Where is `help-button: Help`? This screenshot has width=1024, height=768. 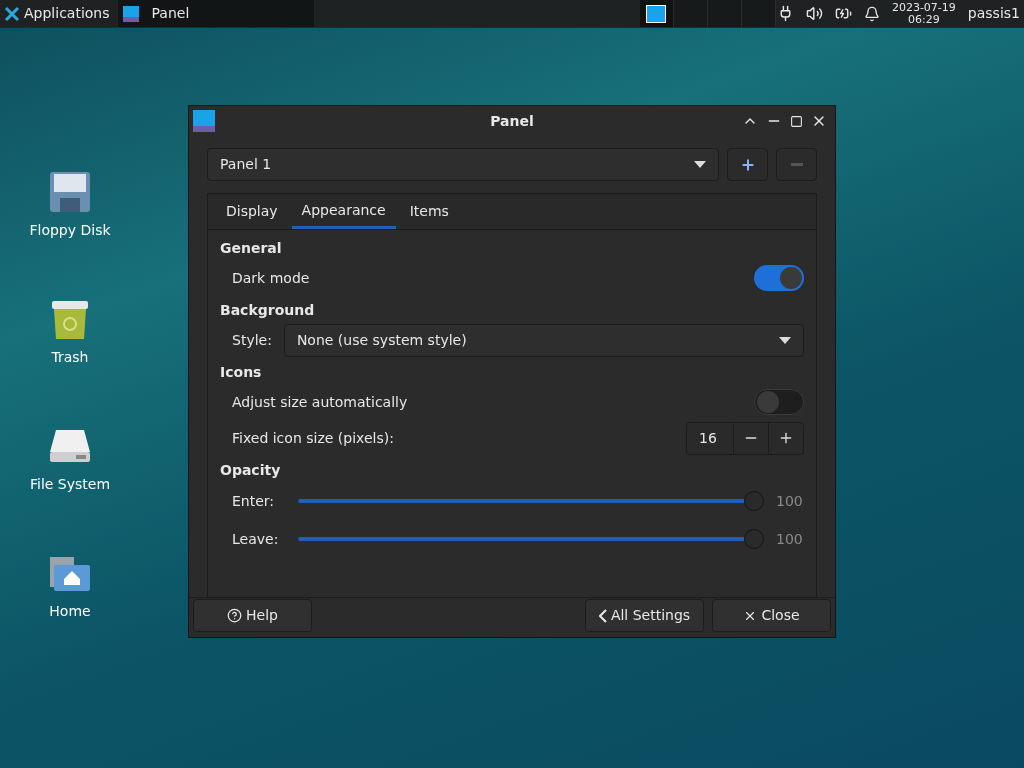 help-button: Help is located at coordinates (252, 615).